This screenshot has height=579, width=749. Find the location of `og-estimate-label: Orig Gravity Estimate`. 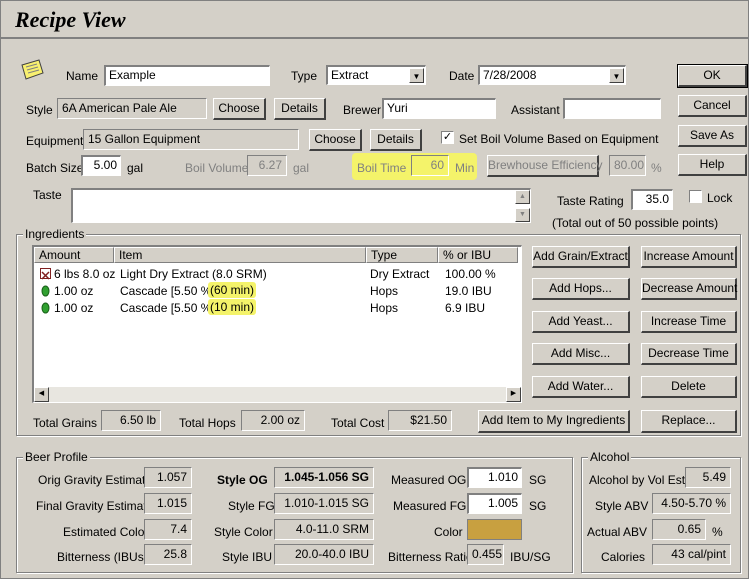

og-estimate-label: Orig Gravity Estimate is located at coordinates (95, 480).